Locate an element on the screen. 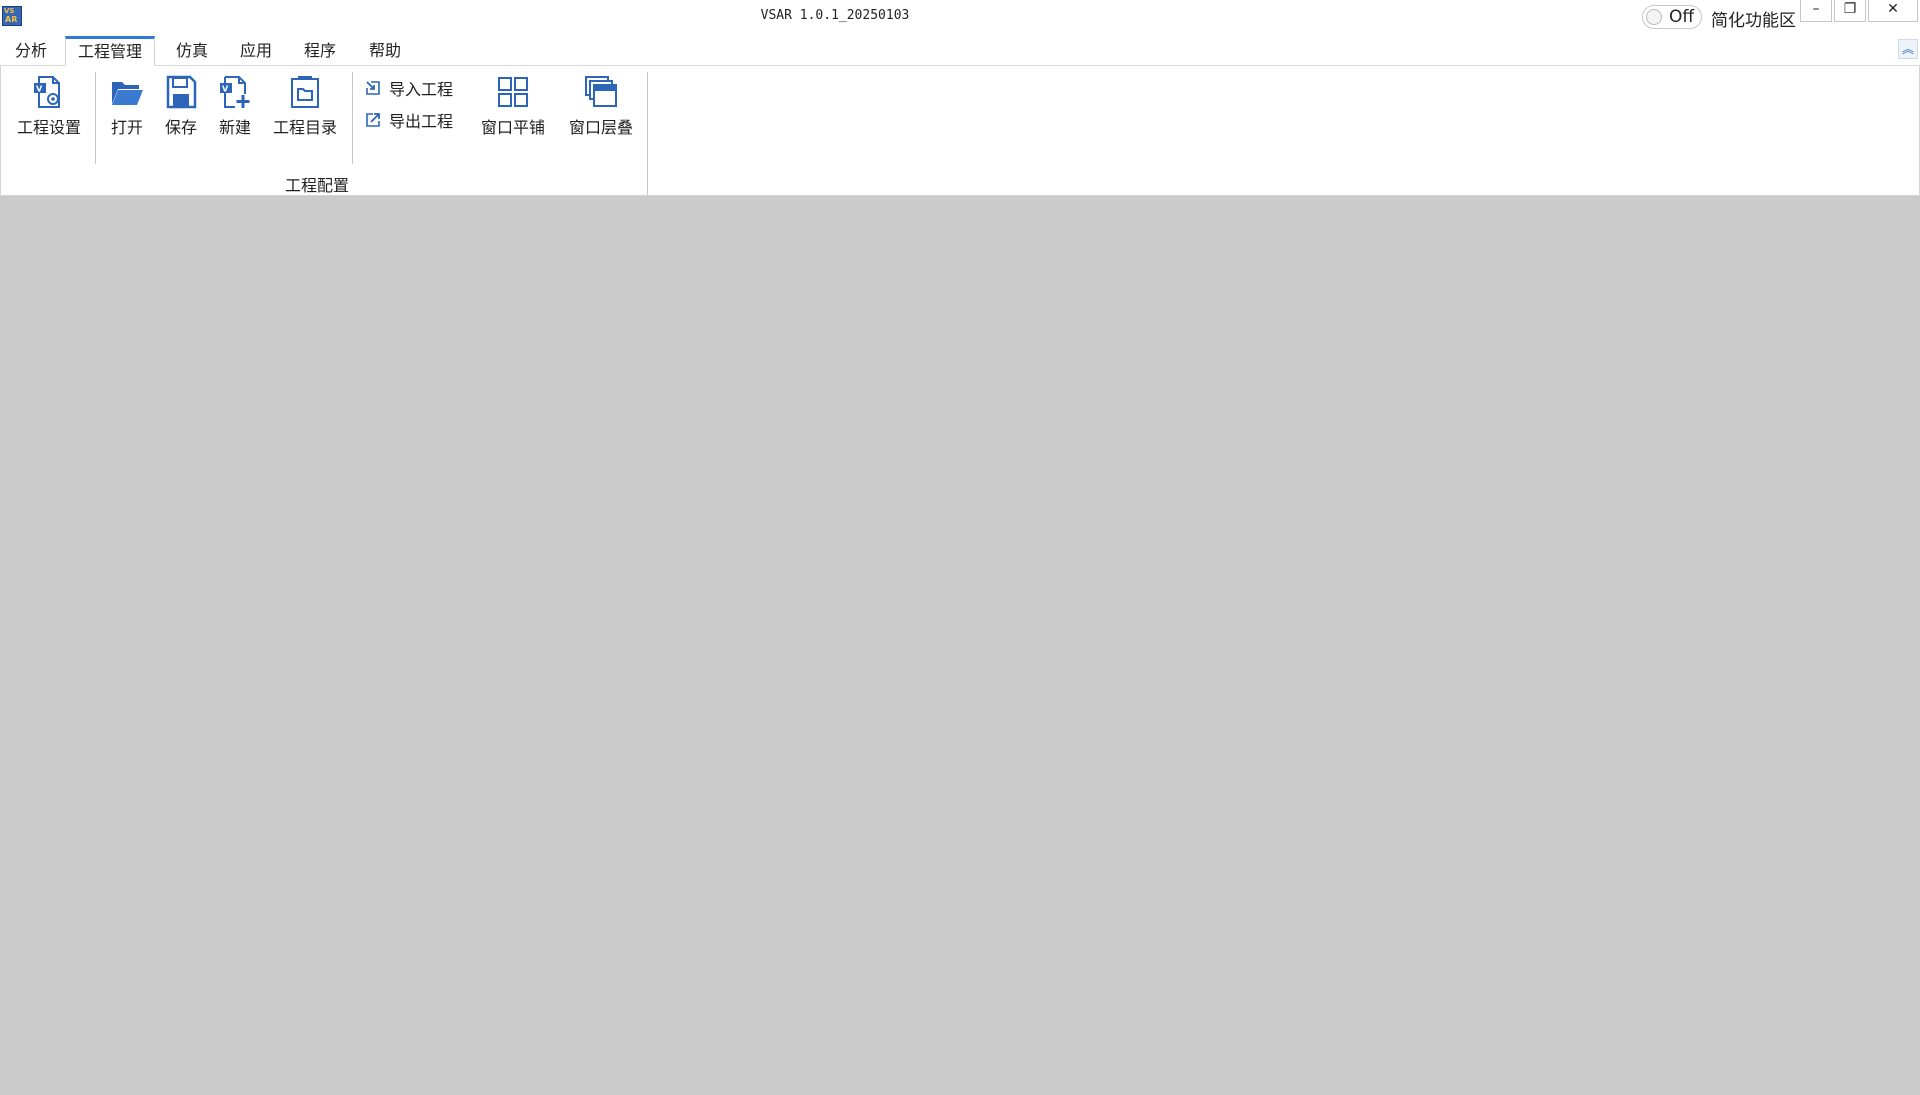 Image resolution: width=1920 pixels, height=1095 pixels. tab-analysis: 分析 is located at coordinates (31, 52).